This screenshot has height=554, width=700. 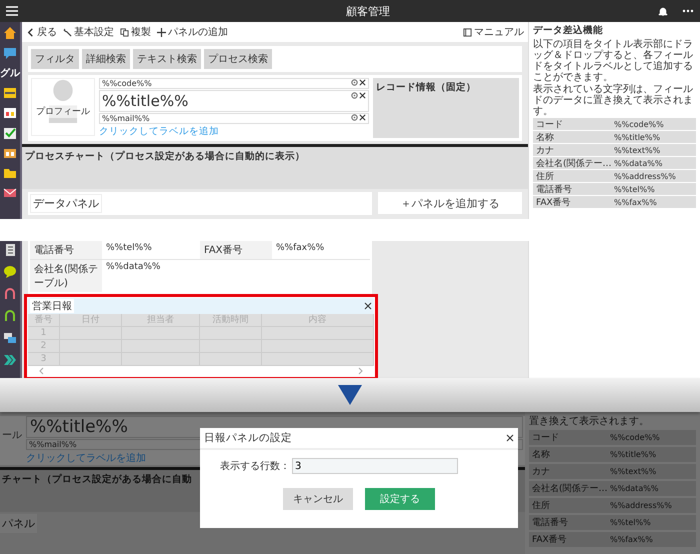 I want to click on back-chevron-icon, so click(x=30, y=32).